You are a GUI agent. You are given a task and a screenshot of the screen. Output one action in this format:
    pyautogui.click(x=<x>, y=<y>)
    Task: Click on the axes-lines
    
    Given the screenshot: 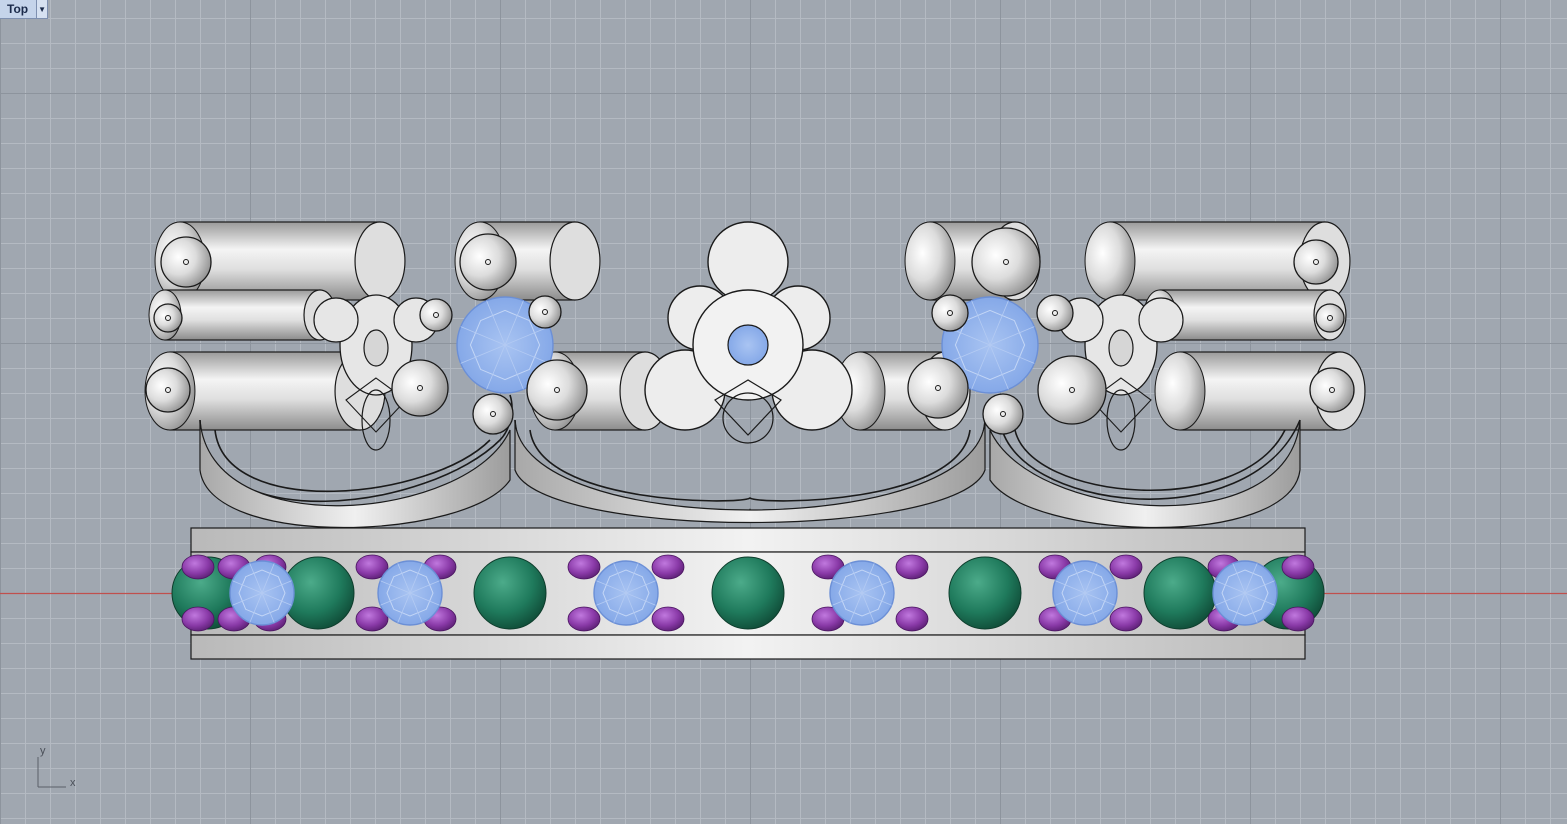 What is the action you would take?
    pyautogui.click(x=51, y=772)
    